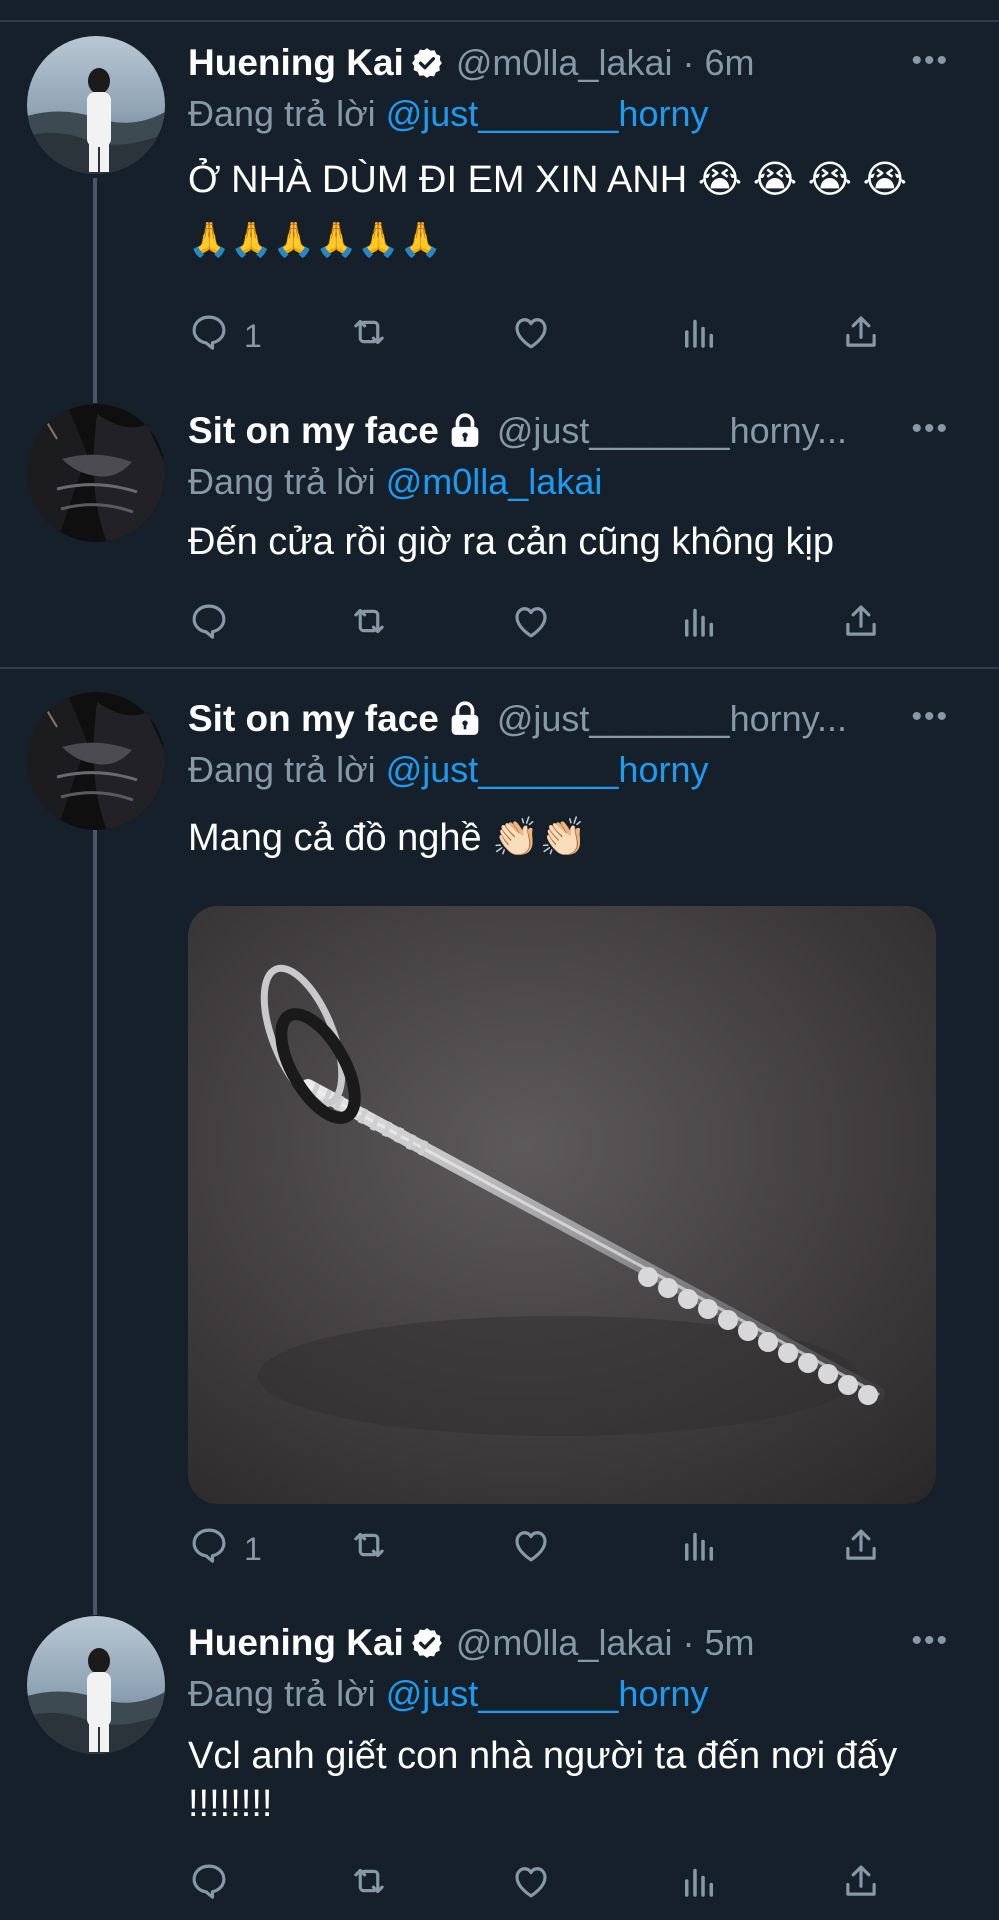 Image resolution: width=999 pixels, height=1920 pixels. Describe the element at coordinates (511, 542) in the screenshot. I see `tweet-text-line: Đến cửa rồi giờ ra cản cũng không kịp` at that location.